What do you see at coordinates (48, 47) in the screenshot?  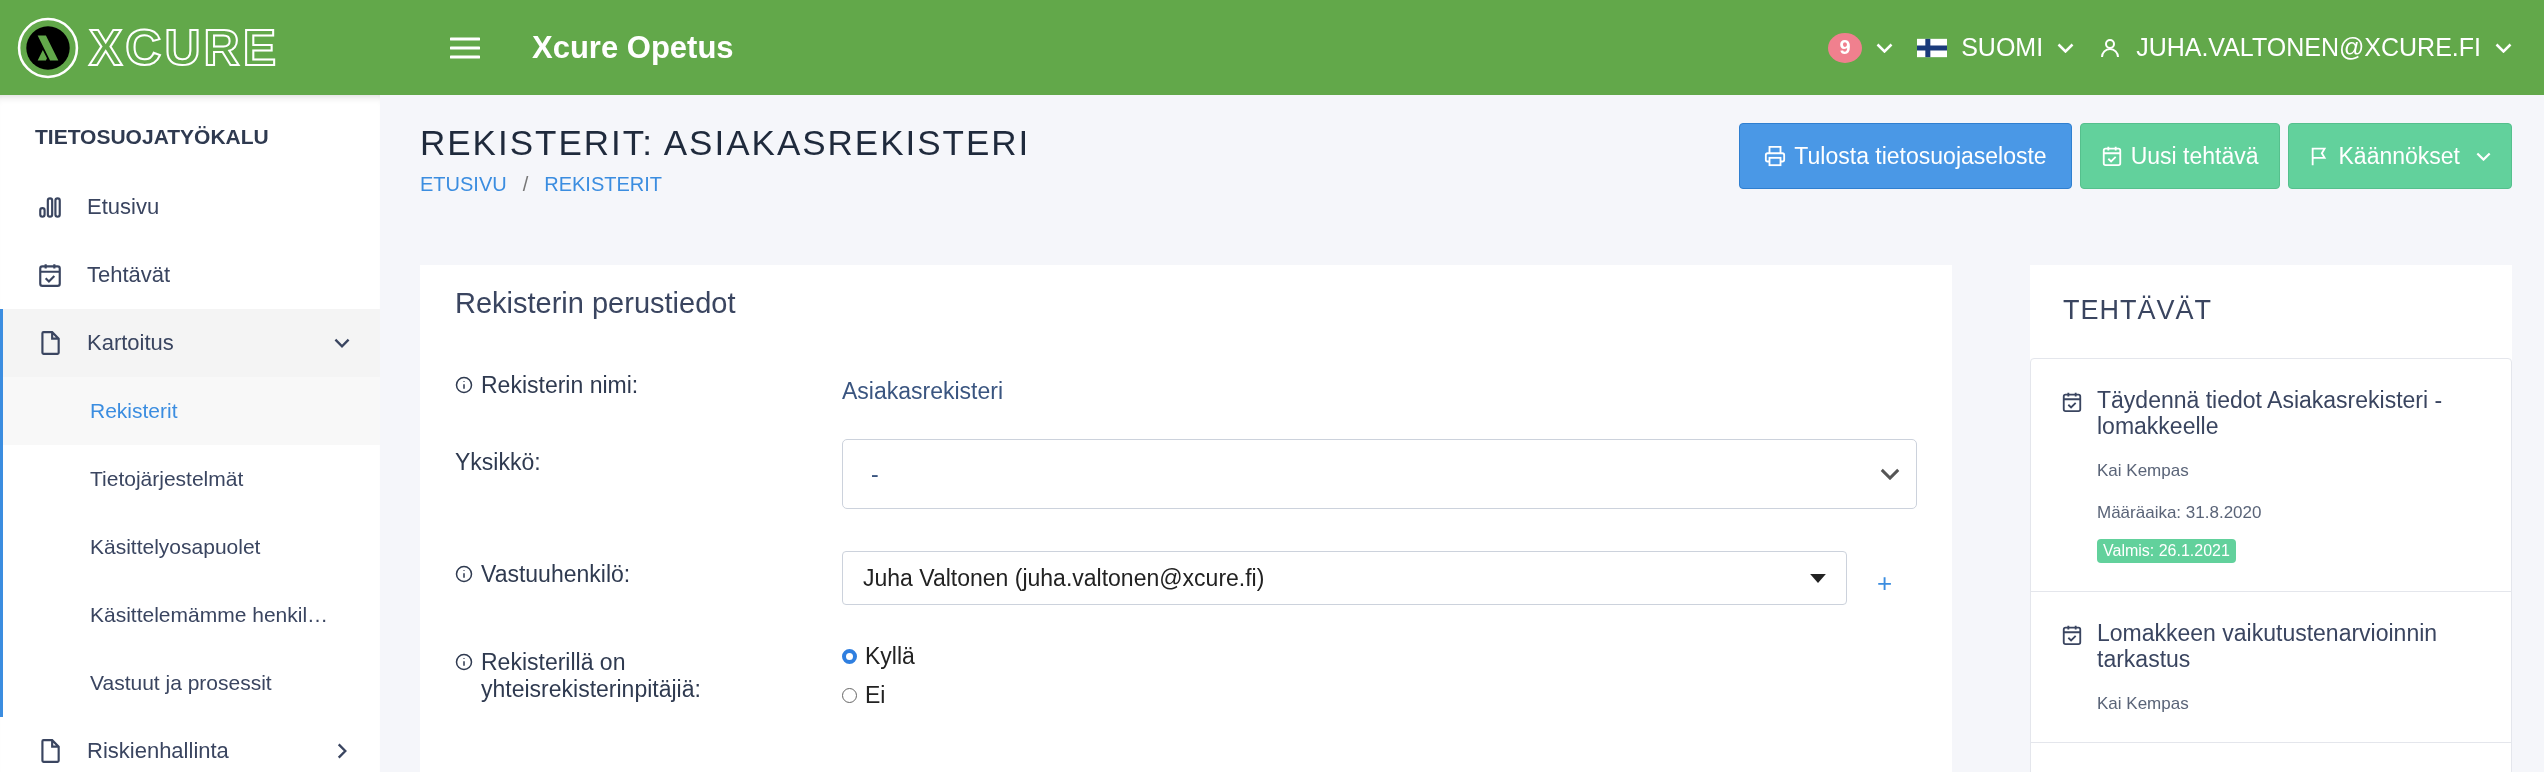 I see `logo-icon` at bounding box center [48, 47].